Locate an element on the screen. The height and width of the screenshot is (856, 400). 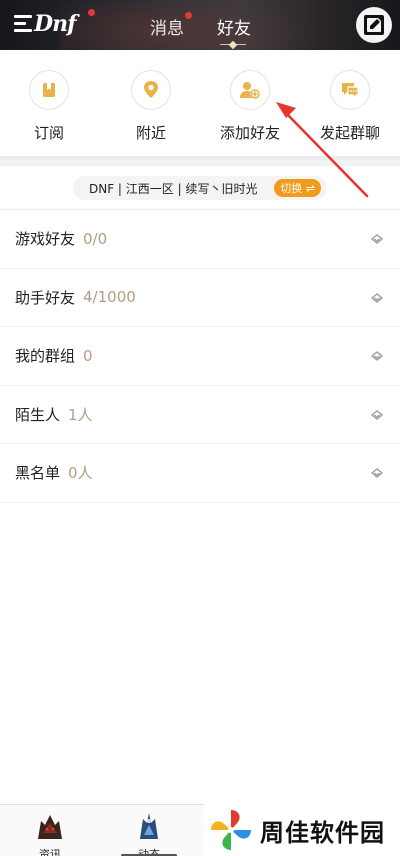
nearby-circle is located at coordinates (151, 90).